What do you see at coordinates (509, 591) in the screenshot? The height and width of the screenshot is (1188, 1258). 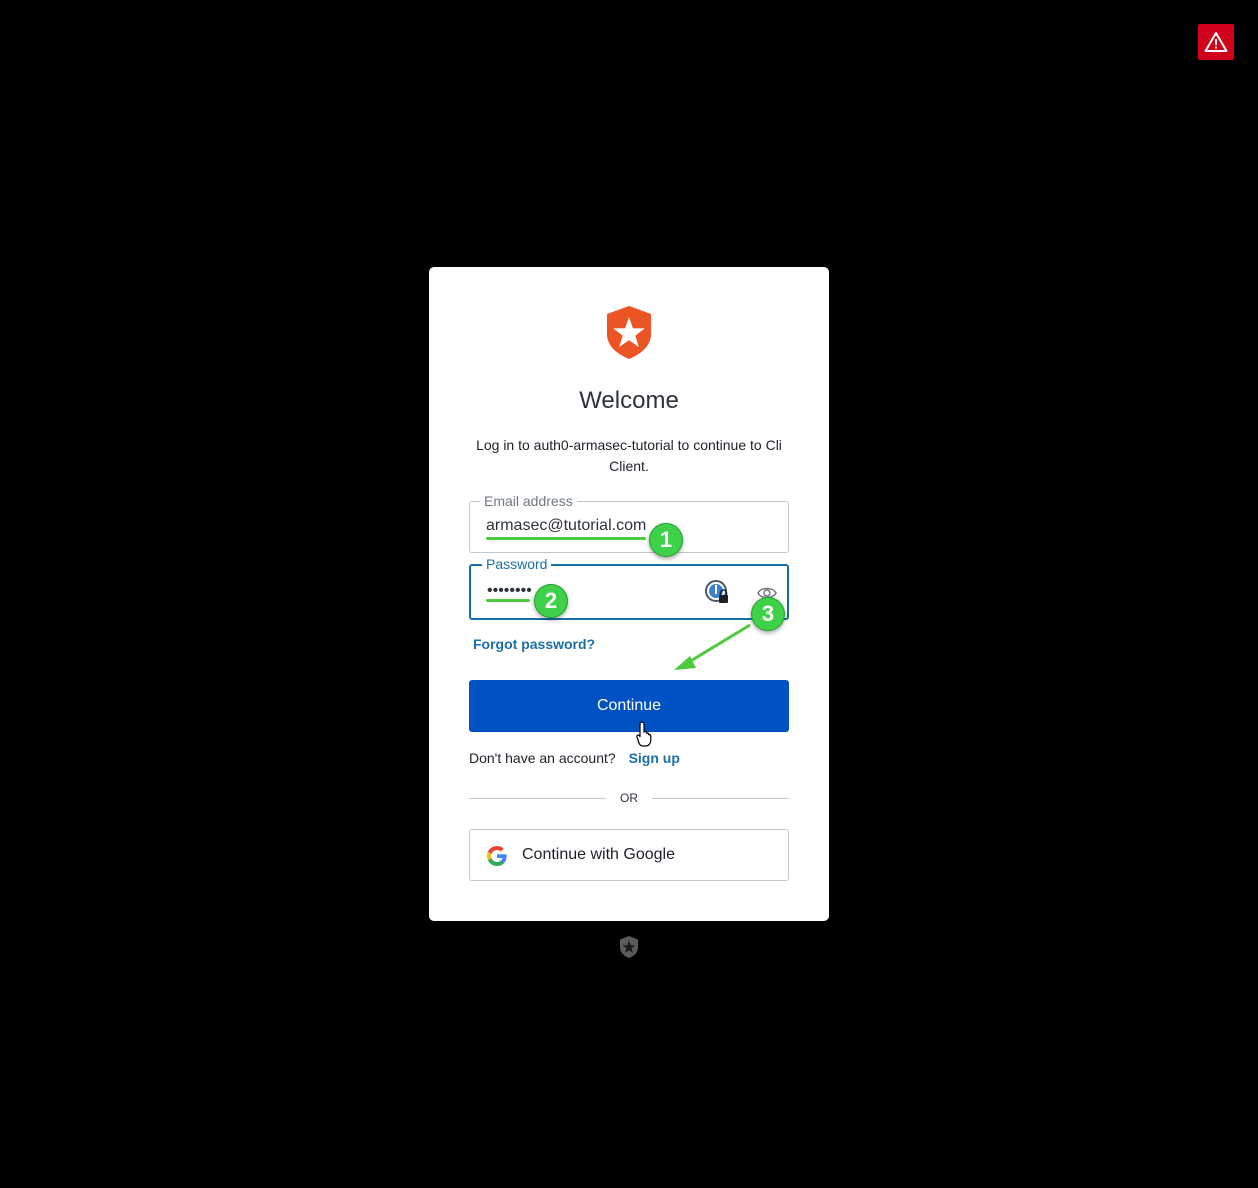 I see `password-input: ••••••••` at bounding box center [509, 591].